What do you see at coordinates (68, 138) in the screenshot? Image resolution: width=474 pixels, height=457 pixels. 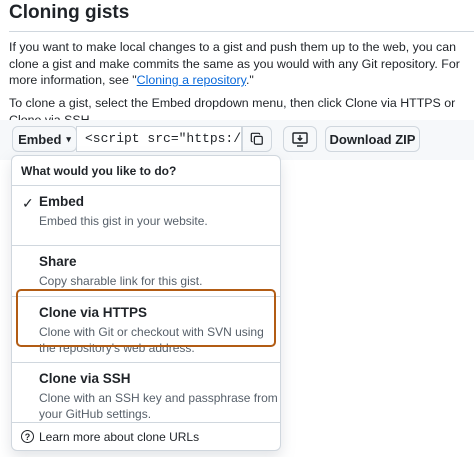 I see `caret-down-icon: ▾` at bounding box center [68, 138].